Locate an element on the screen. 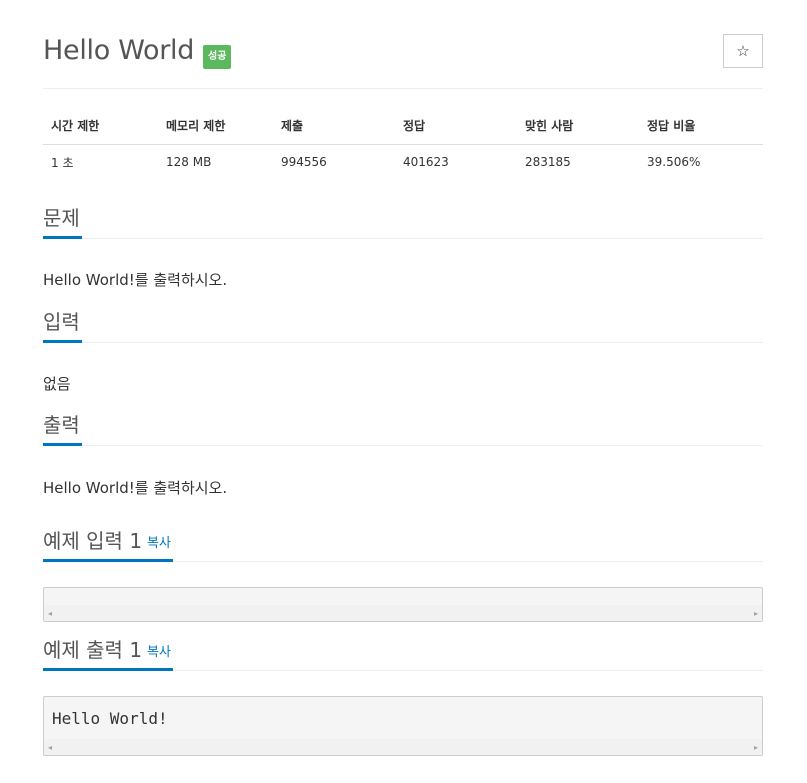 The image size is (807, 783). table-cell: 283185 is located at coordinates (548, 162).